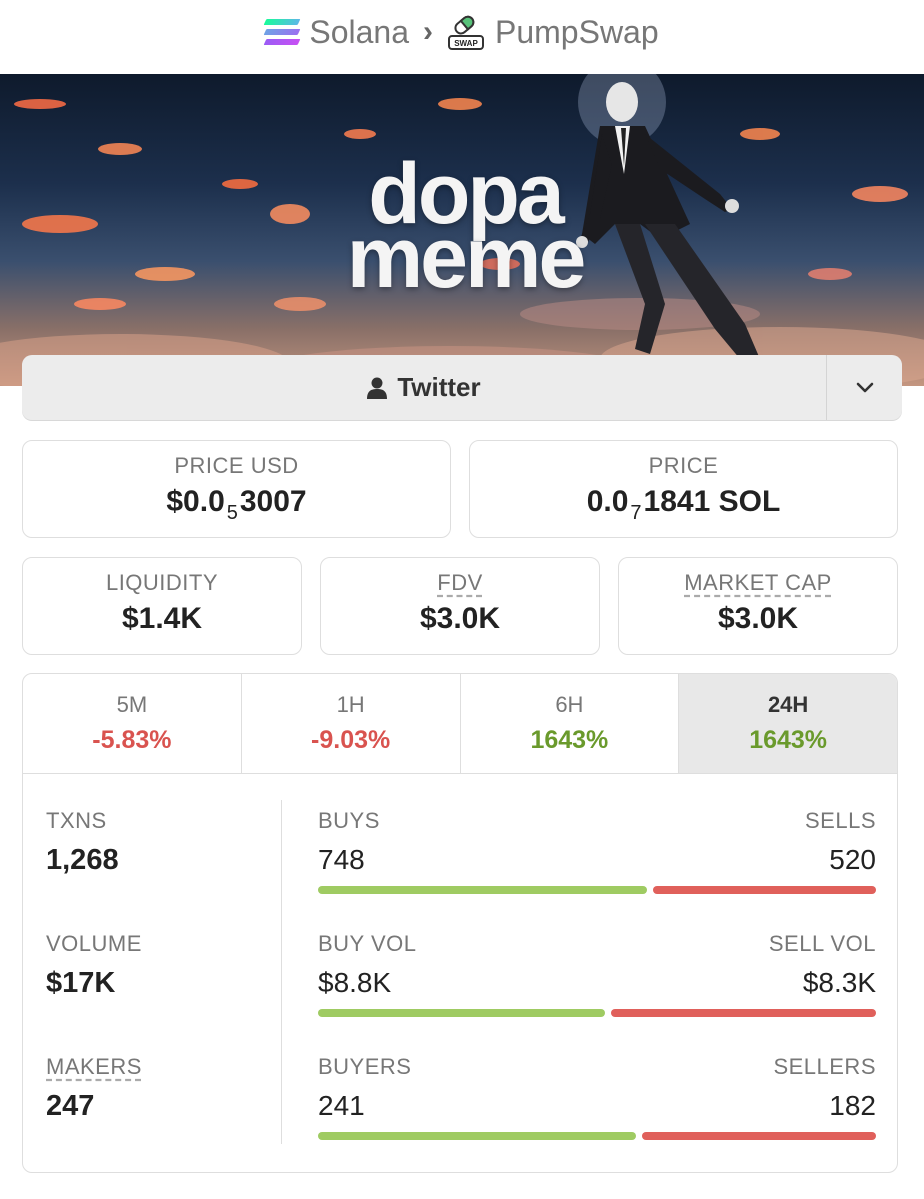 The width and height of the screenshot is (924, 1199). Describe the element at coordinates (477, 1136) in the screenshot. I see `buyers-bar` at that location.